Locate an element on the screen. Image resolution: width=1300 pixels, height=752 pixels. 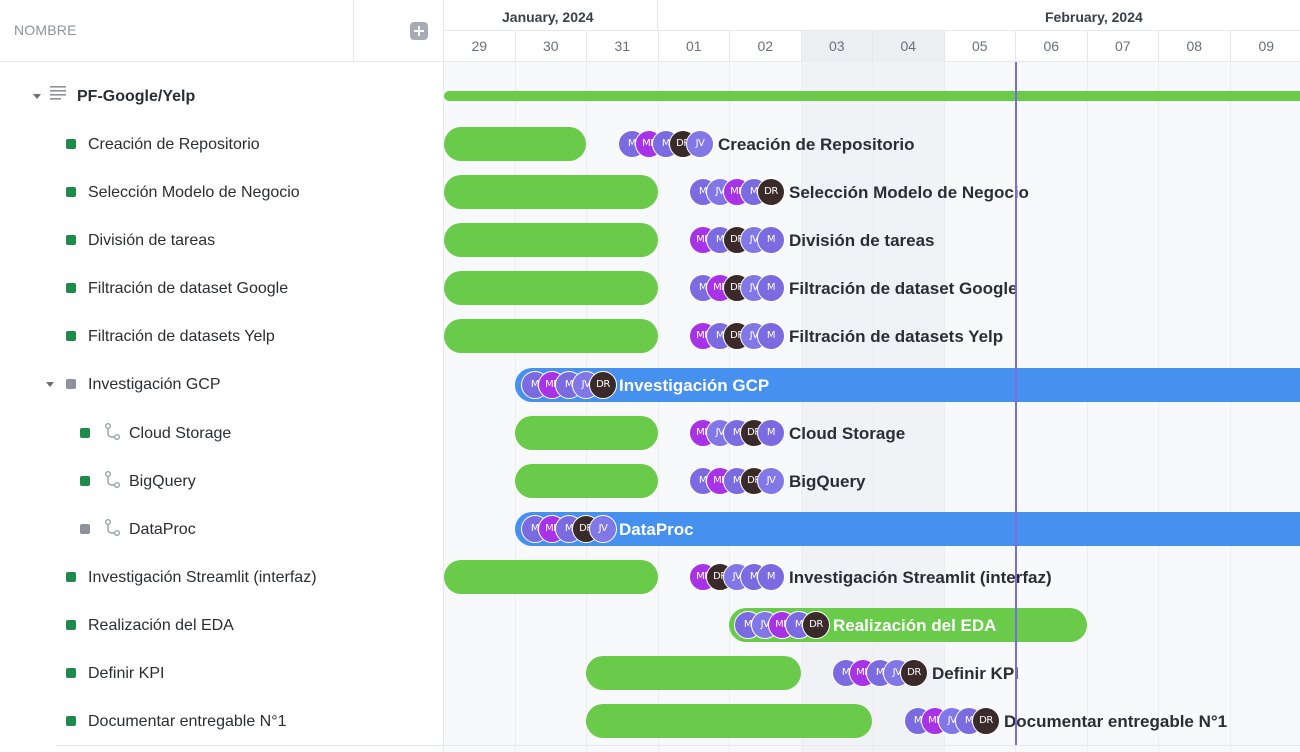
assignee-avatars: MP JV M DR M is located at coordinates (737, 433).